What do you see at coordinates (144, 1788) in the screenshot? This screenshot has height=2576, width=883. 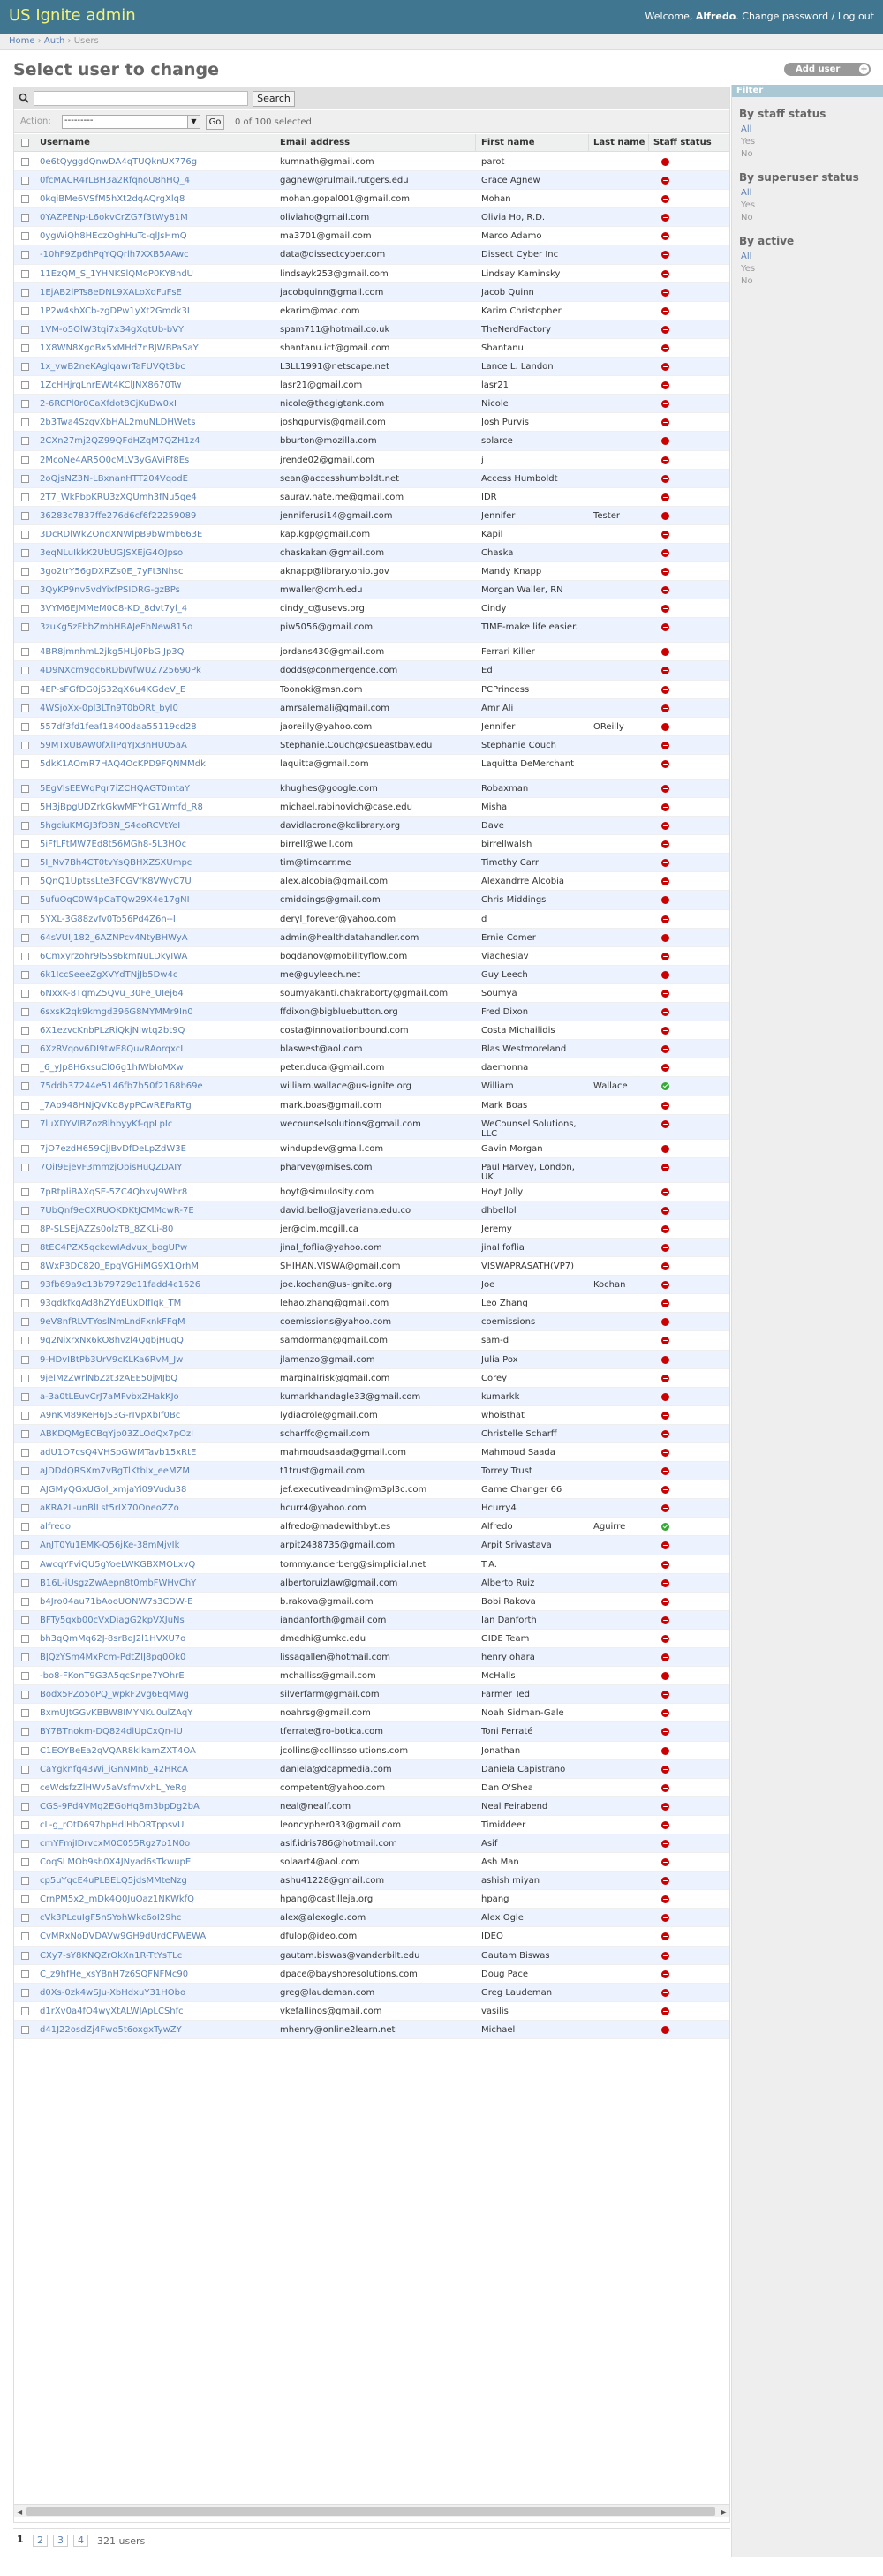 I see `username-link: ceWdsfzZlHWv5aVsfmVxhL_YeRg` at bounding box center [144, 1788].